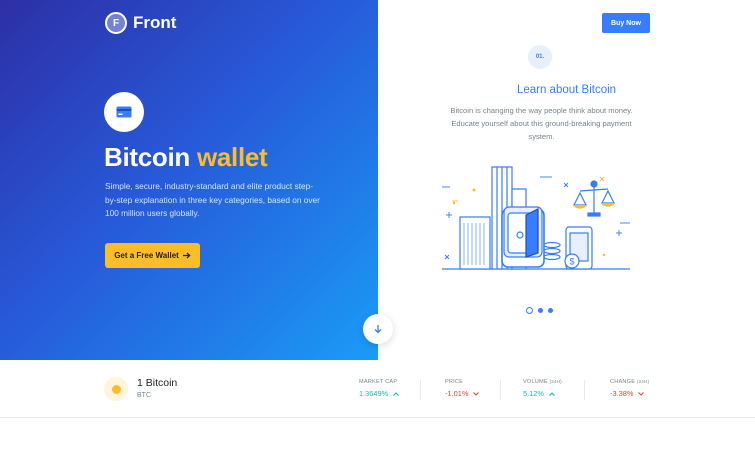 This screenshot has height=470, width=755. What do you see at coordinates (378, 382) in the screenshot?
I see `stat-label: MARKET CAP` at bounding box center [378, 382].